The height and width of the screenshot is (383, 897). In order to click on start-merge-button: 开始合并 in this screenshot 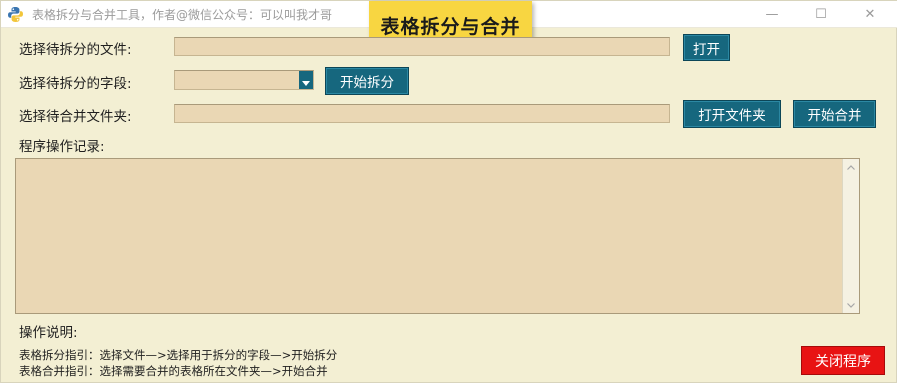, I will do `click(834, 114)`.